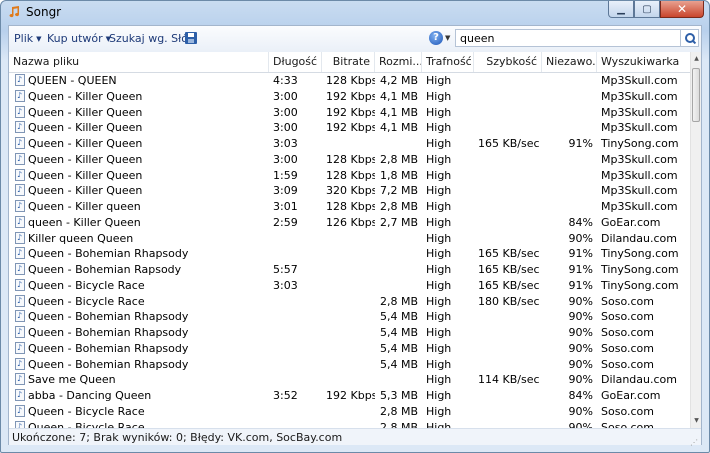  I want to click on cell-bitrate: 192 Kbps, so click(350, 128).